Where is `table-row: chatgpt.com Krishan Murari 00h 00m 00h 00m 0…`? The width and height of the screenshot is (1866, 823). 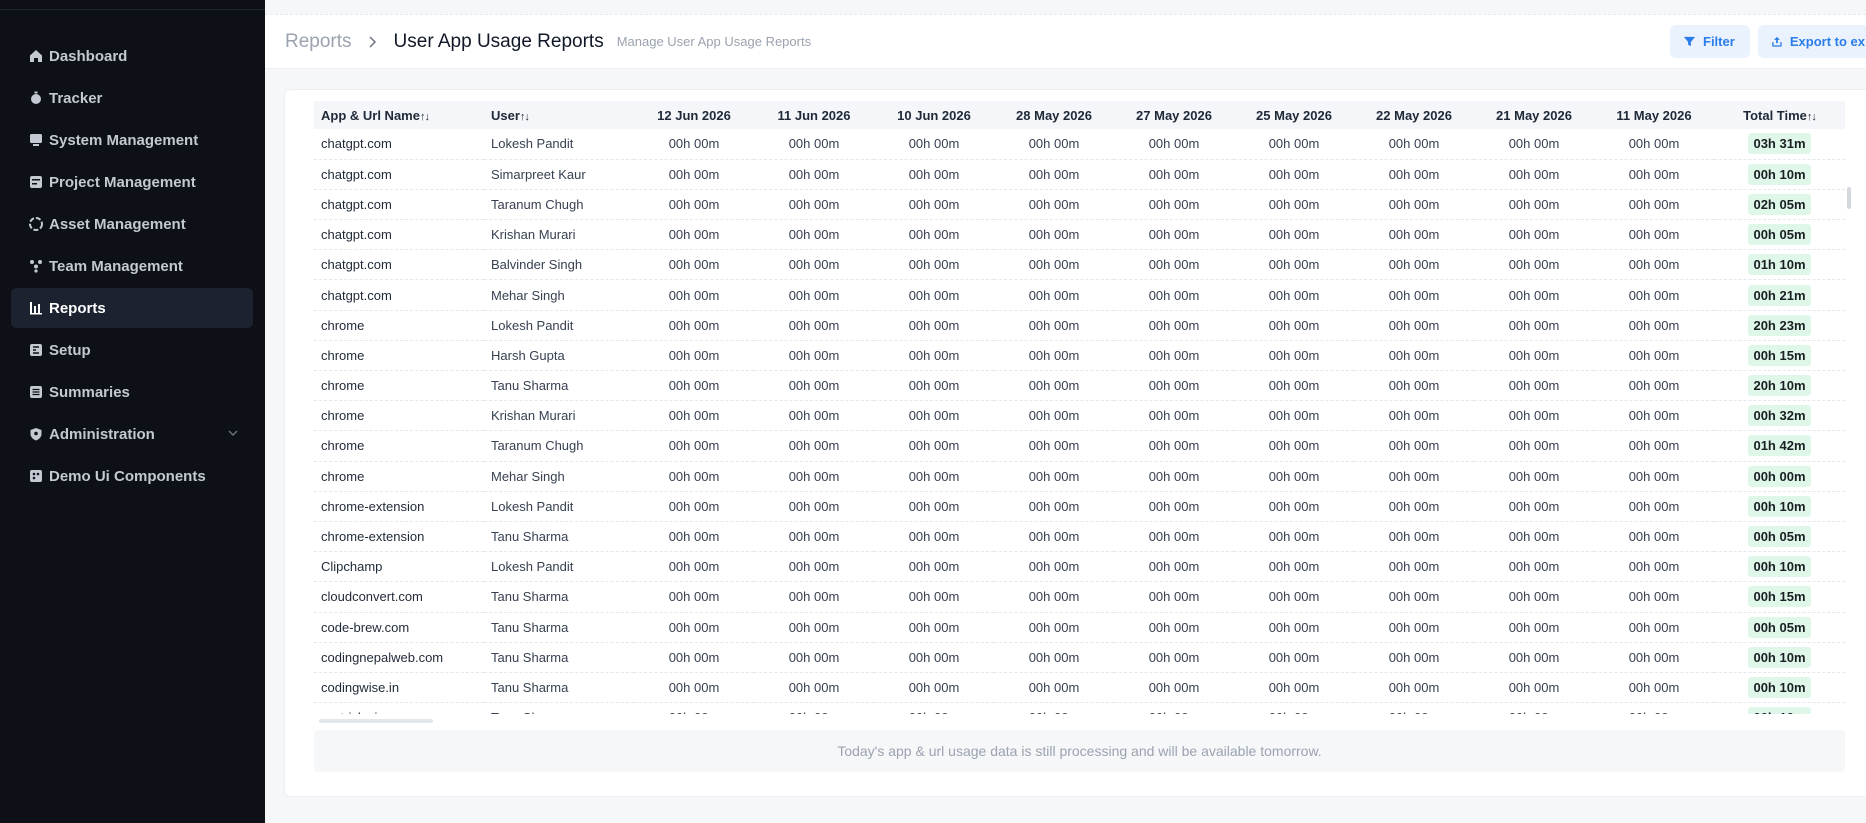
table-row: chatgpt.com Krishan Murari 00h 00m 00h 00m 0… is located at coordinates (1079, 235).